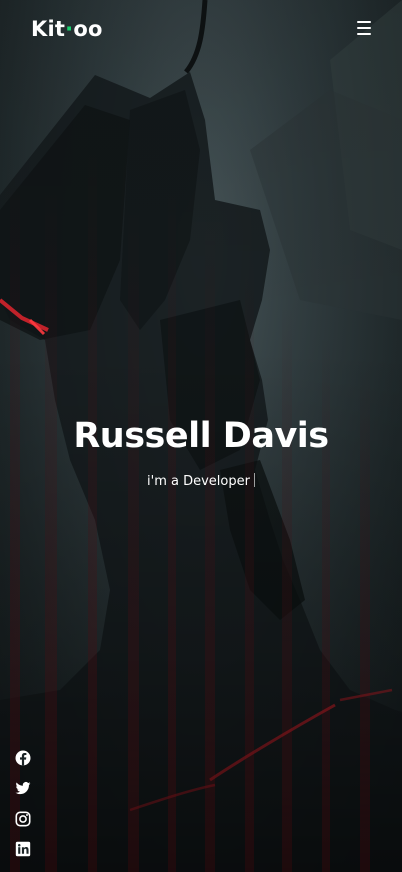 The height and width of the screenshot is (872, 402). What do you see at coordinates (216, 481) in the screenshot?
I see `hero-role-typed: Developer` at bounding box center [216, 481].